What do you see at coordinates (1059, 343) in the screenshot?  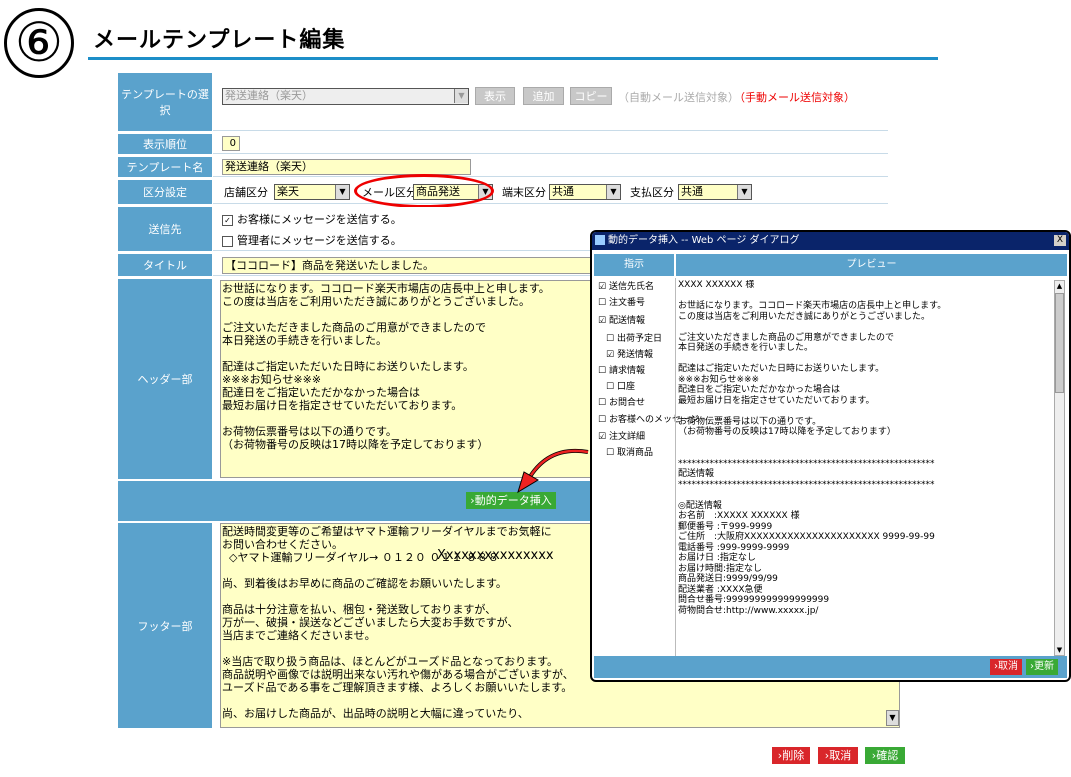 I see `scroll-thumb` at bounding box center [1059, 343].